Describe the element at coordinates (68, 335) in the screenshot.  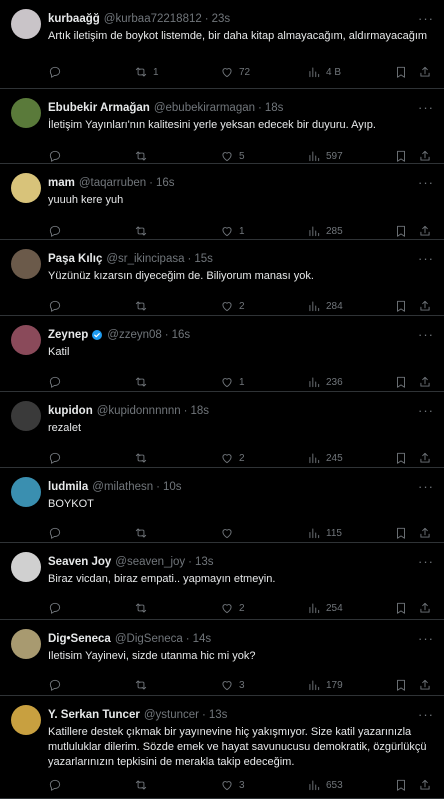
I see `author-name: Zeynep` at that location.